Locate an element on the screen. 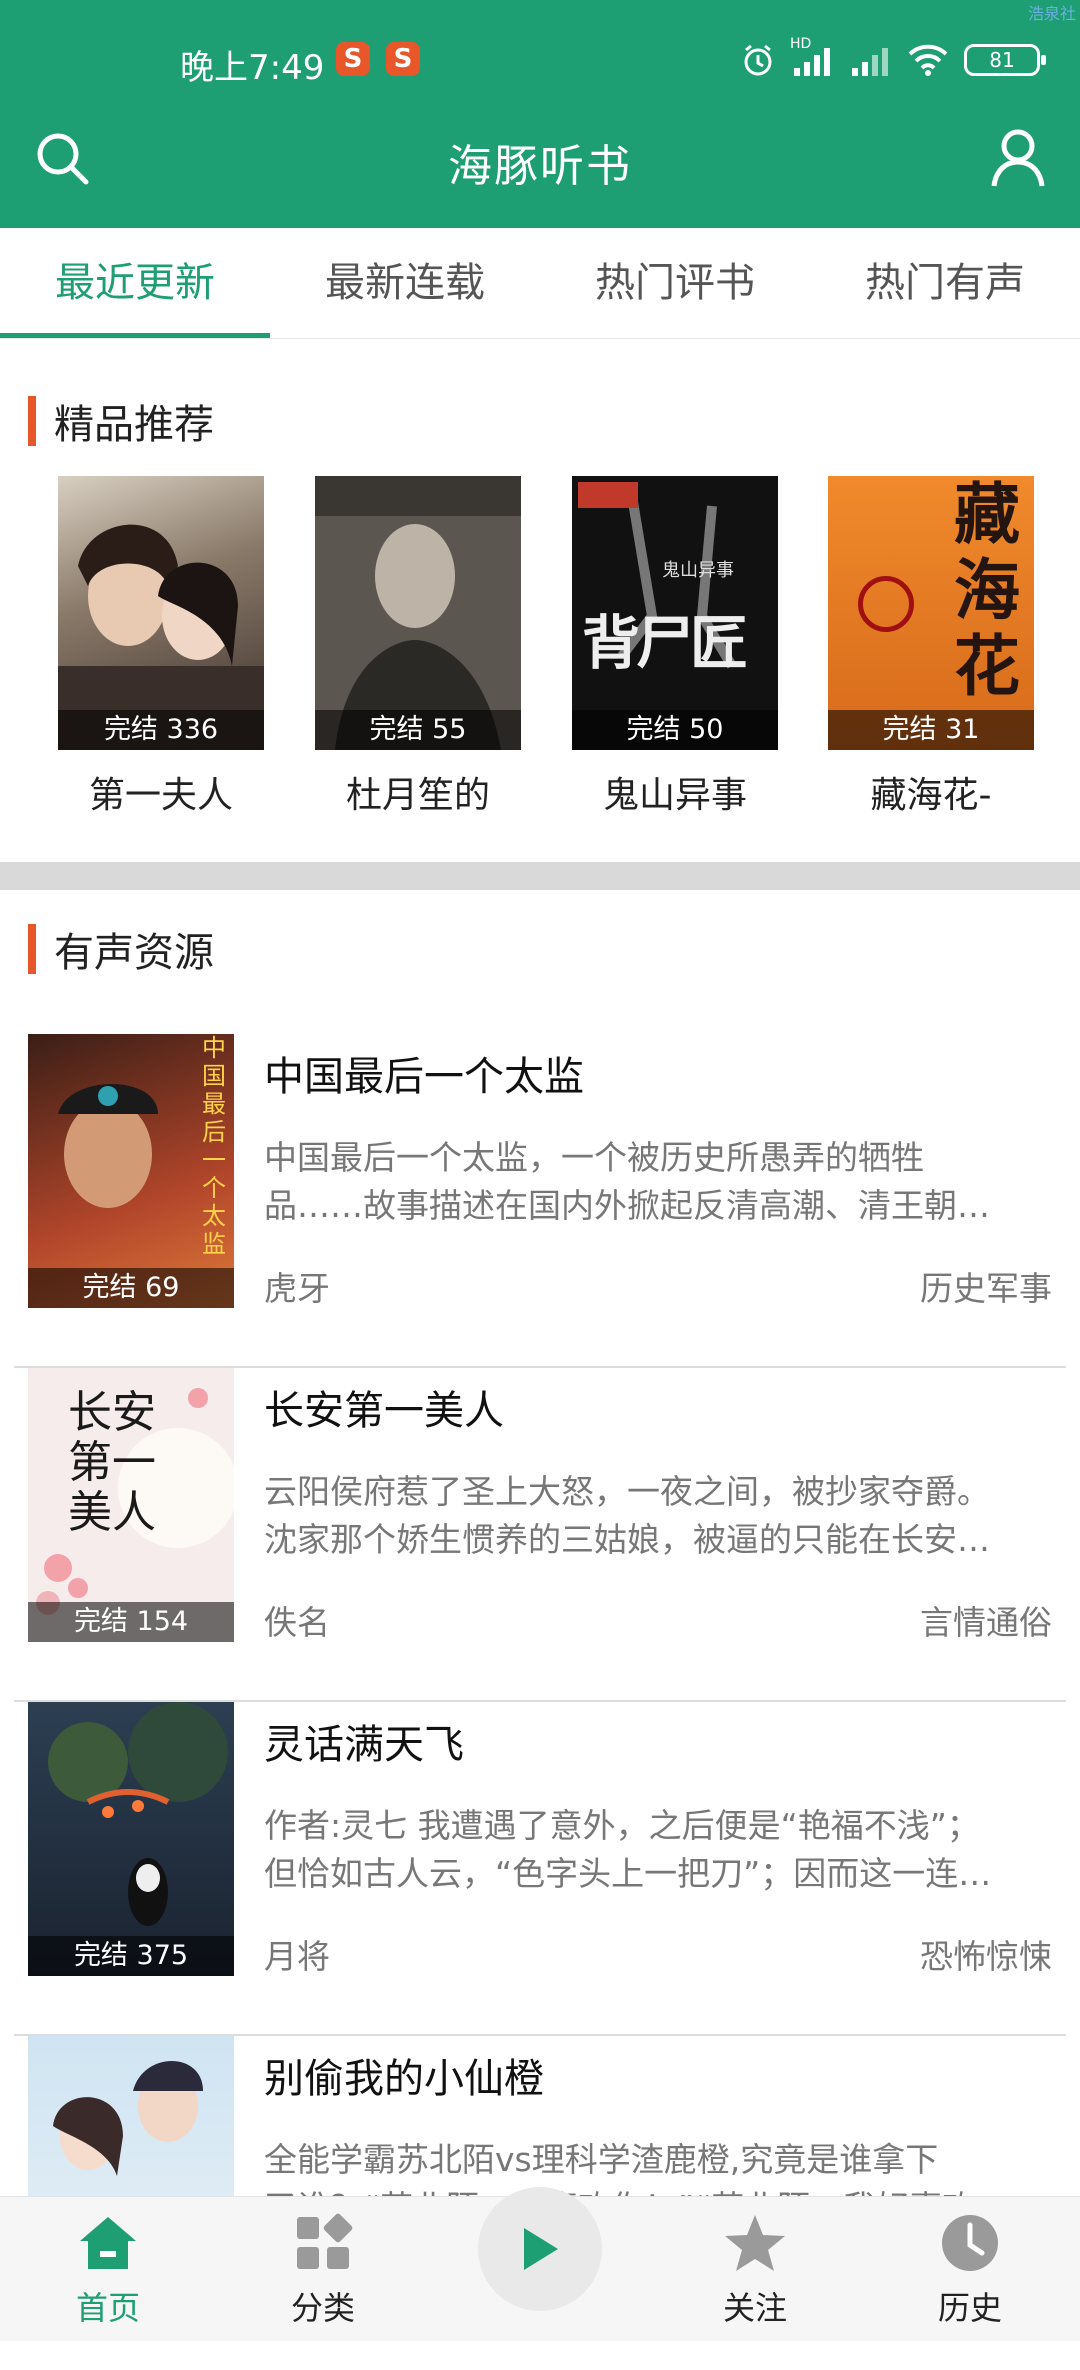 This screenshot has height=2370, width=1080. book-cover: 长安第一美人 完结 154 is located at coordinates (131, 1505).